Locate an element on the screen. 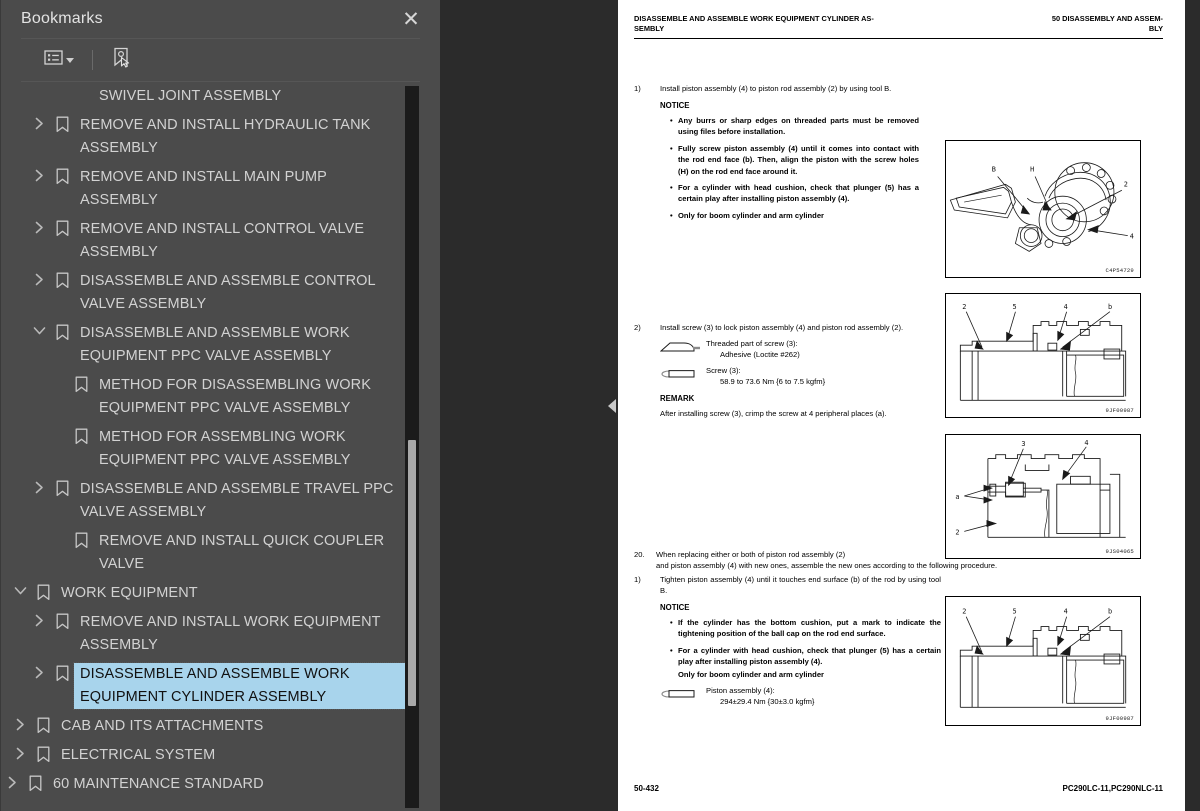 The height and width of the screenshot is (811, 1200). bookmark-item: CAB AND ITS ATTACHMENTS is located at coordinates (205, 726).